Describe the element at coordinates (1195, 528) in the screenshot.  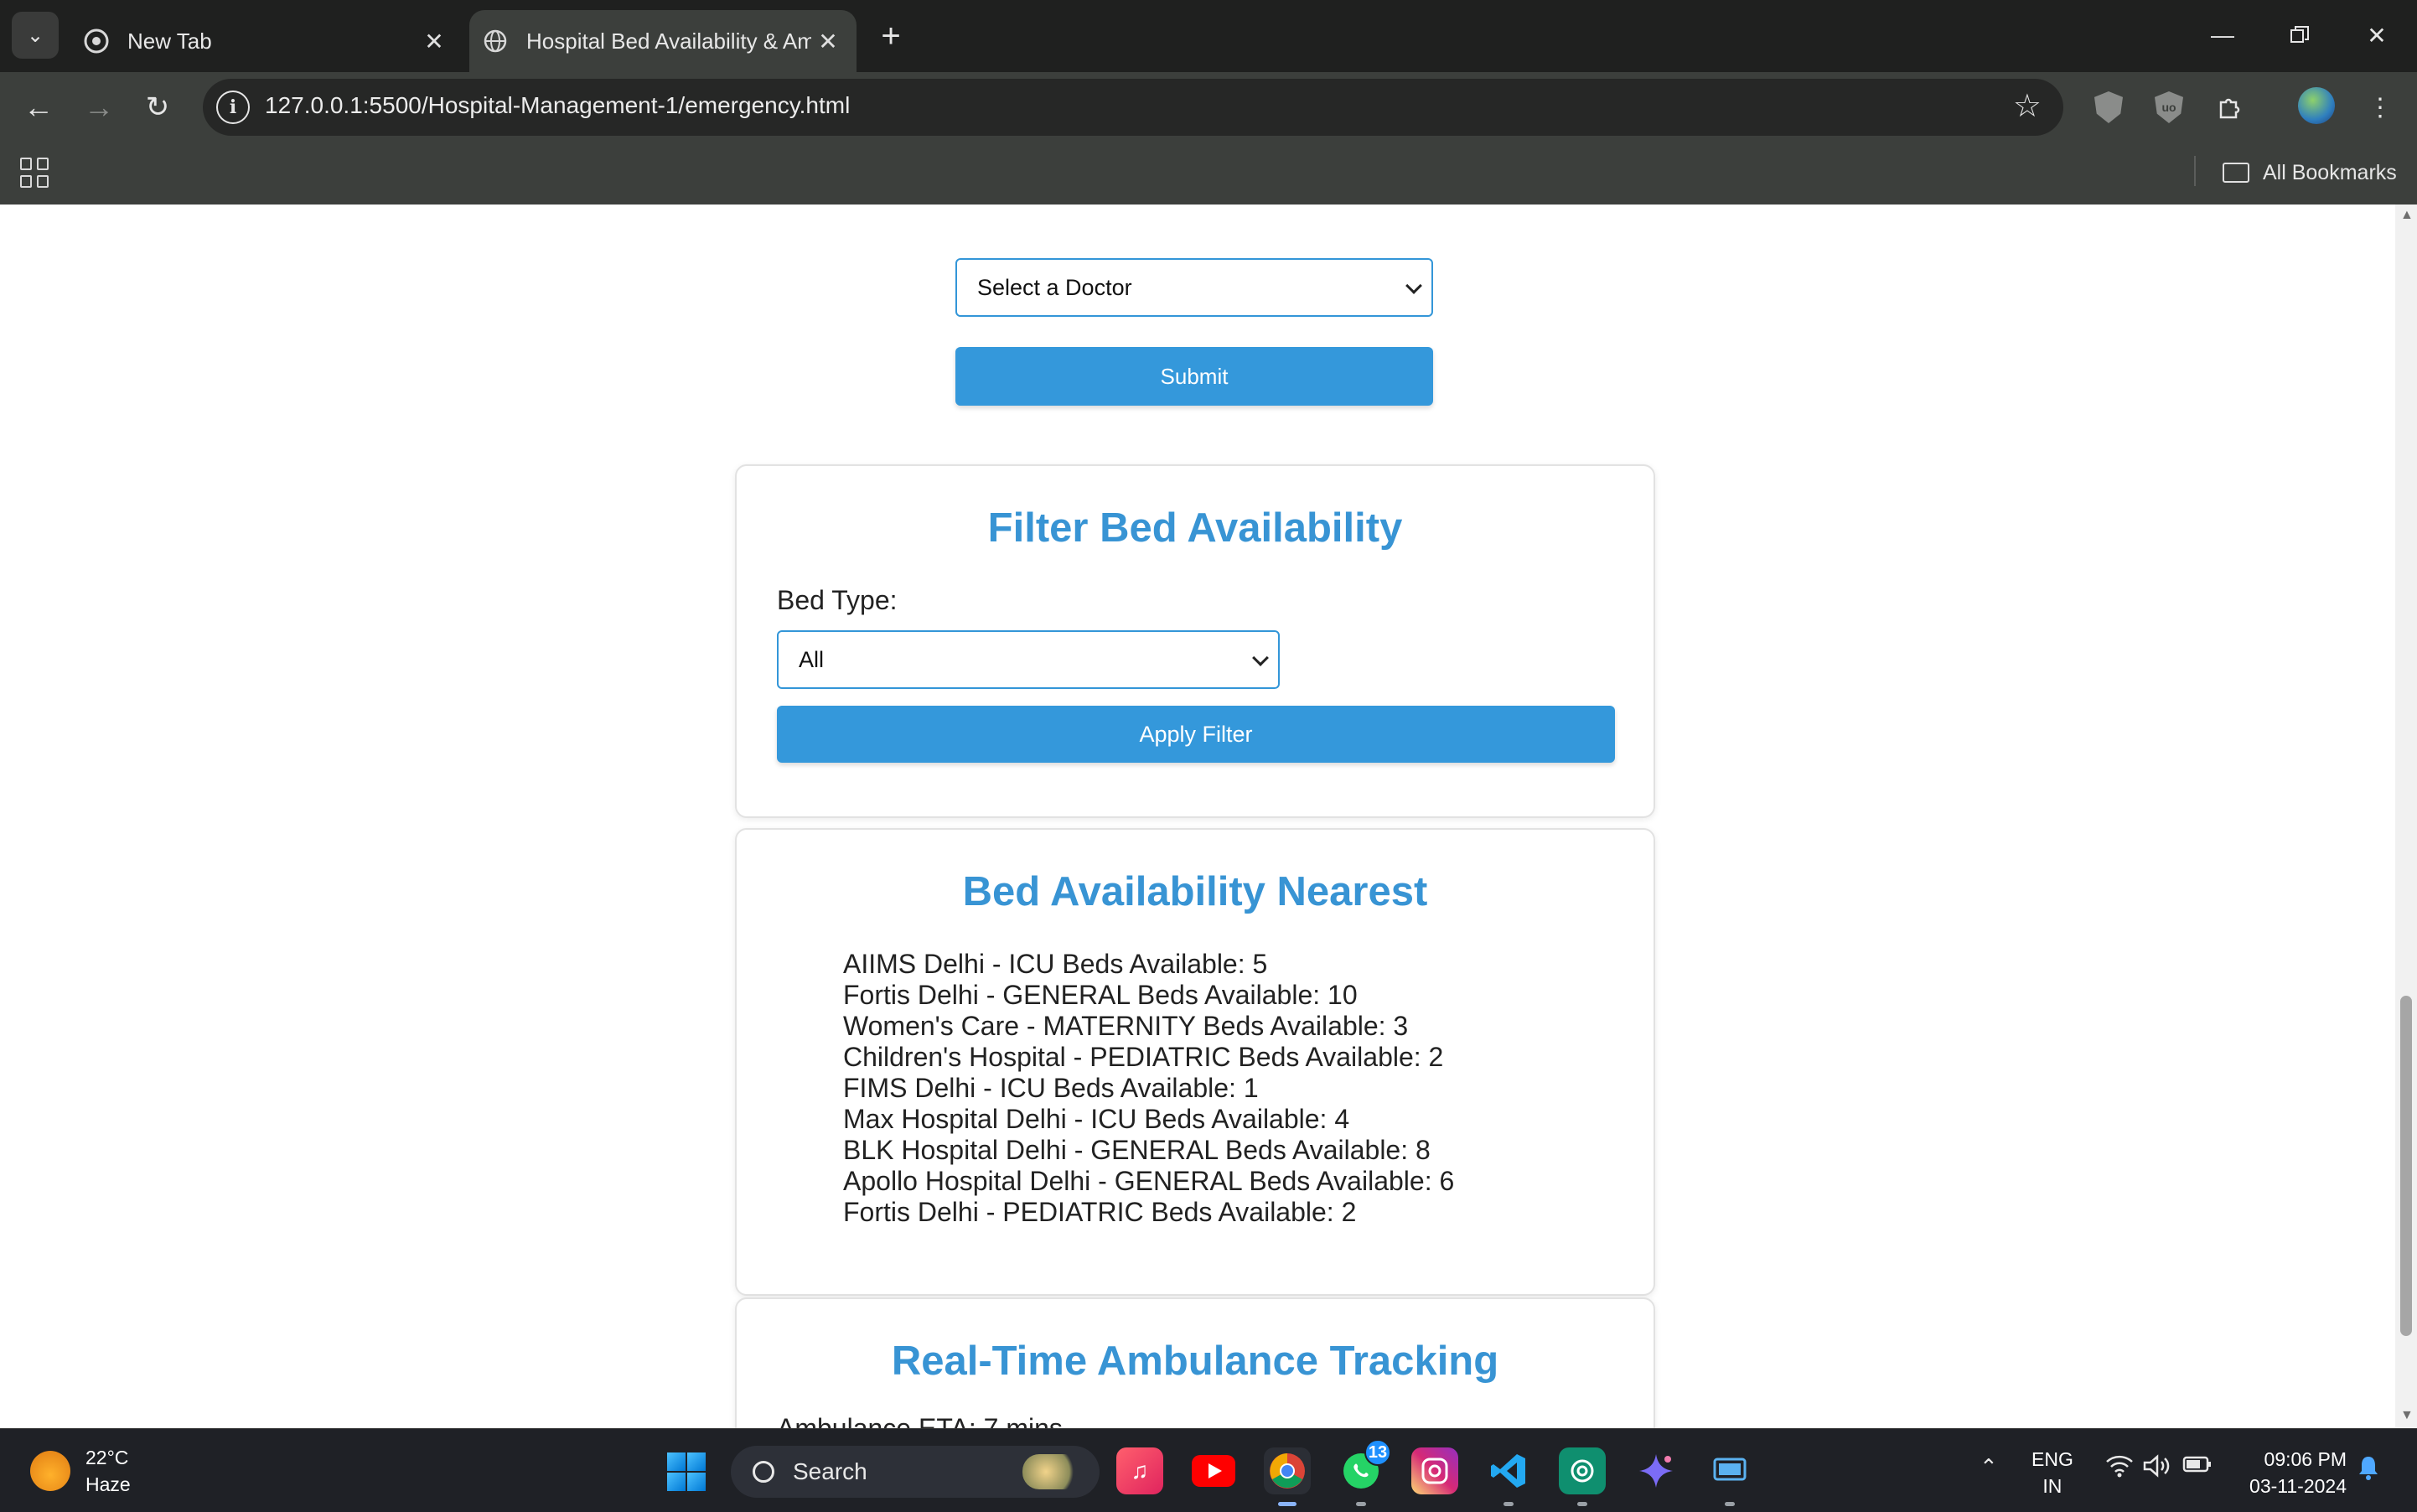
I see `filter-title: Filter Bed Availability` at that location.